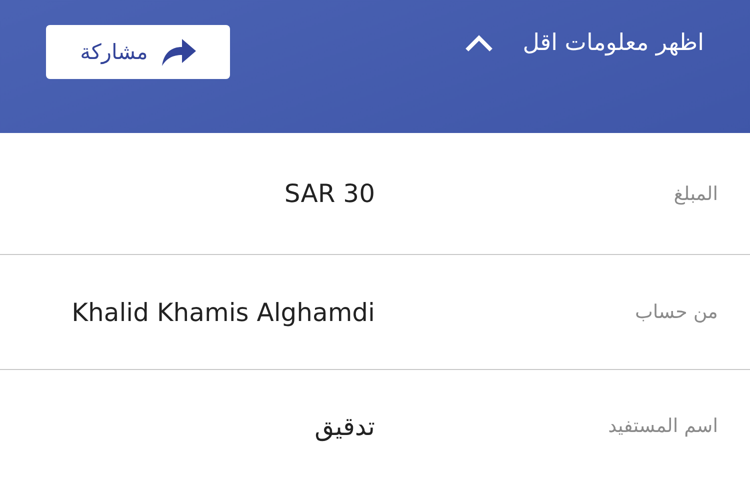 The height and width of the screenshot is (482, 750). What do you see at coordinates (329, 193) in the screenshot?
I see `field-value: SAR 30` at bounding box center [329, 193].